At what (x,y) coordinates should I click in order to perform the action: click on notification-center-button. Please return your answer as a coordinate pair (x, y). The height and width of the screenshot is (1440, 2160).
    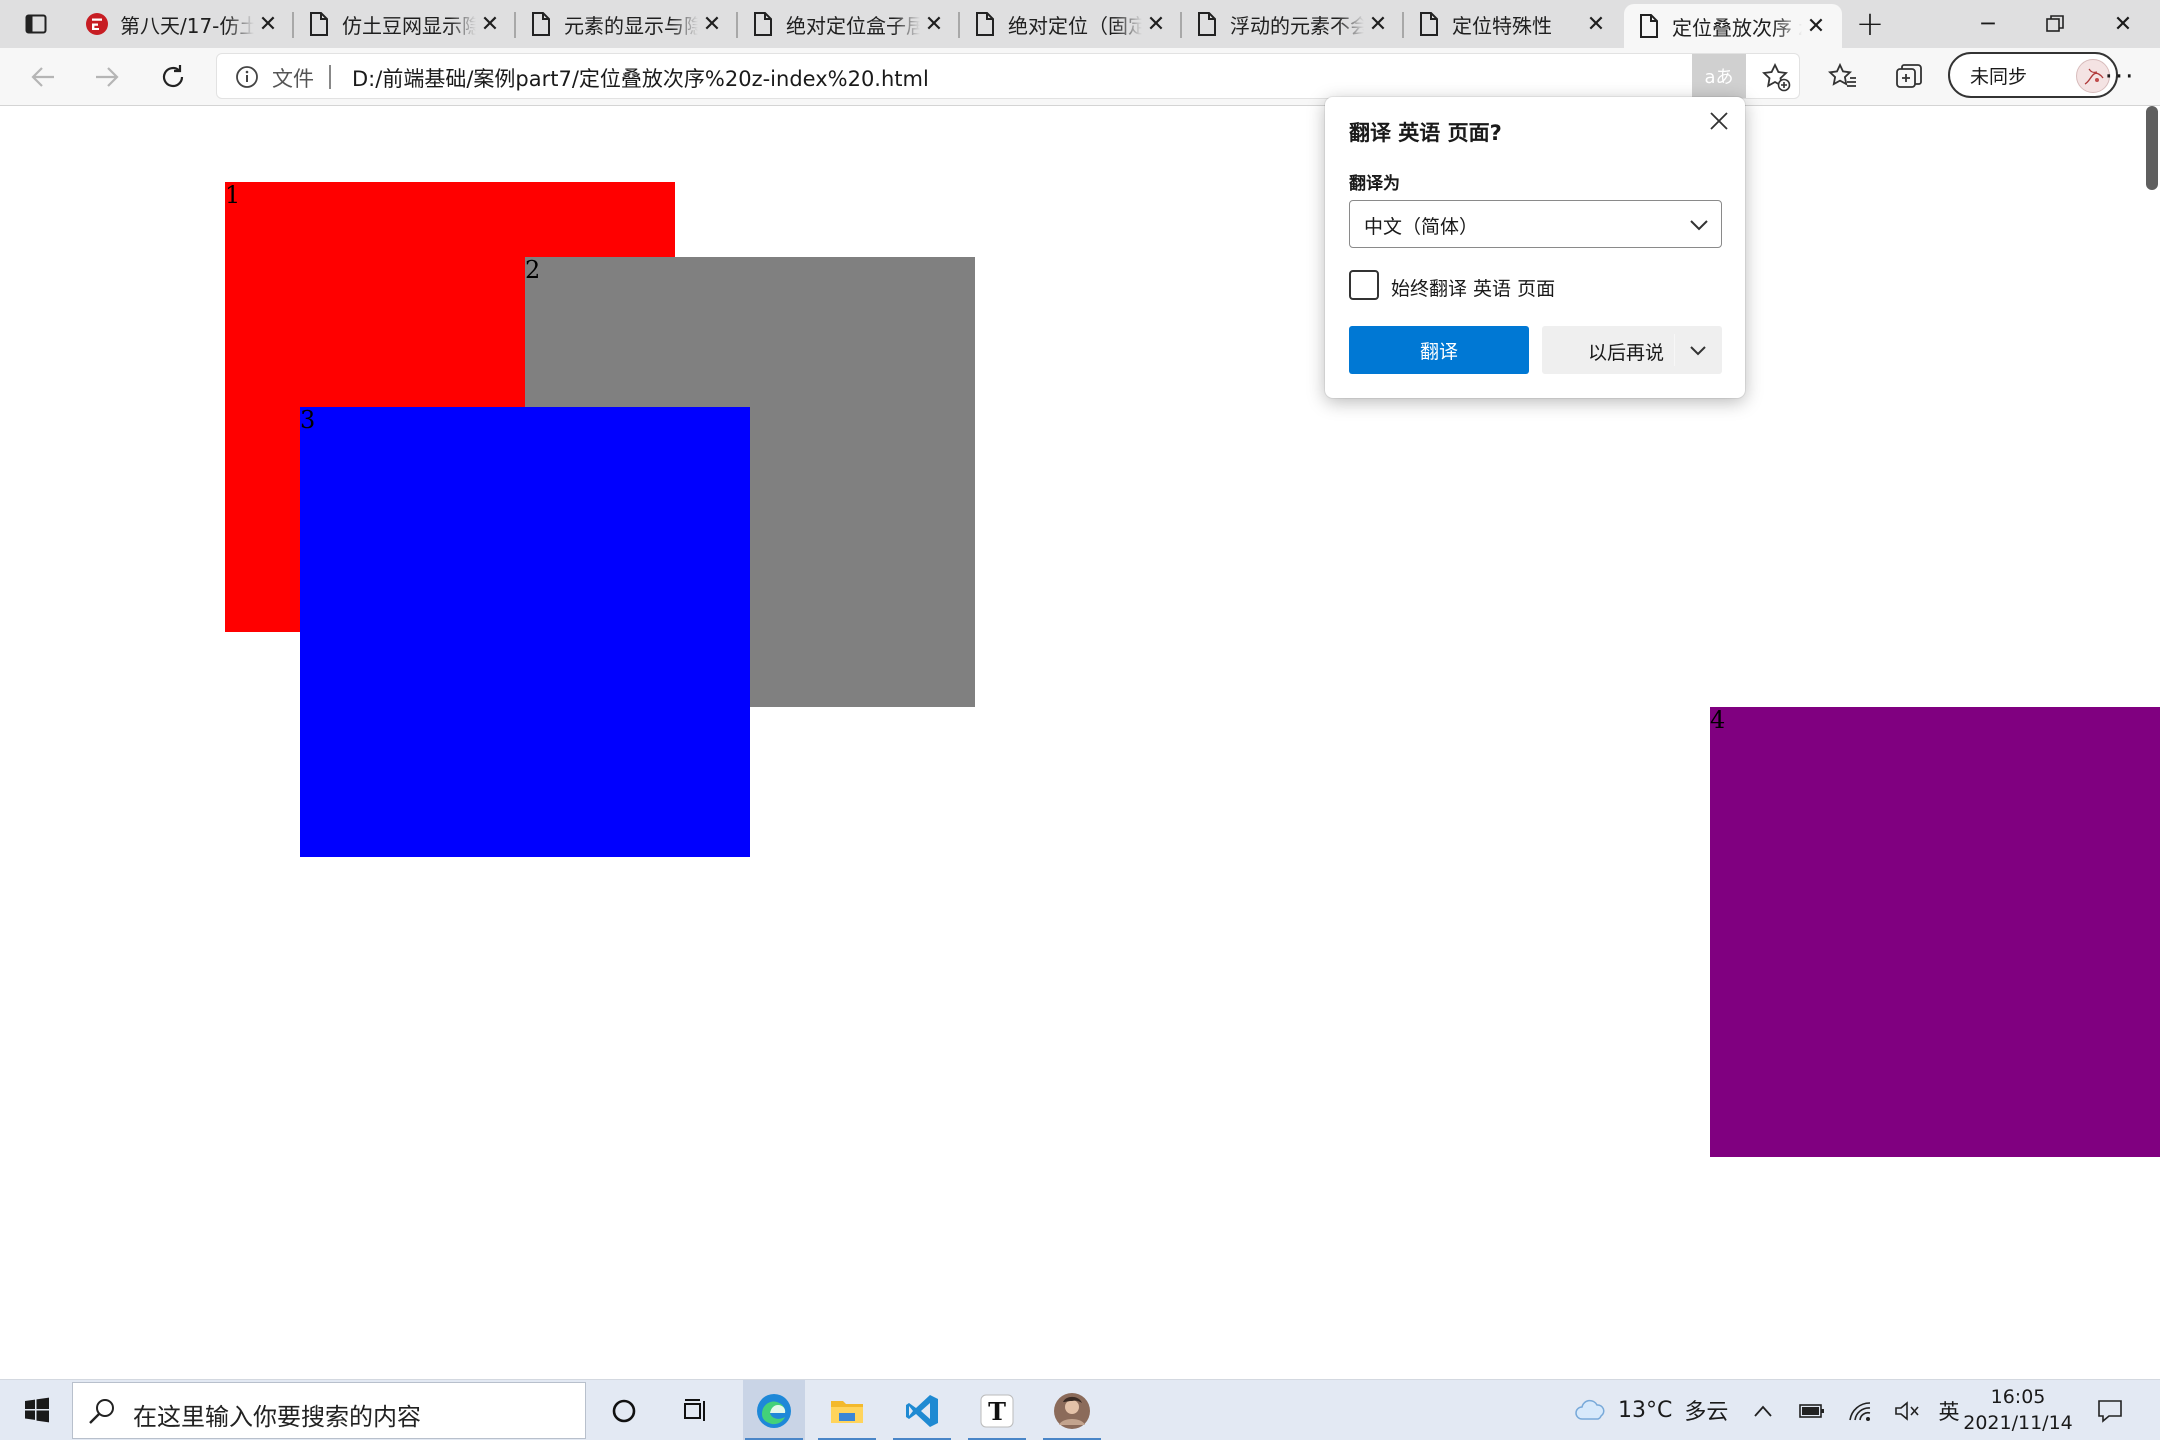
    Looking at the image, I should click on (2110, 1411).